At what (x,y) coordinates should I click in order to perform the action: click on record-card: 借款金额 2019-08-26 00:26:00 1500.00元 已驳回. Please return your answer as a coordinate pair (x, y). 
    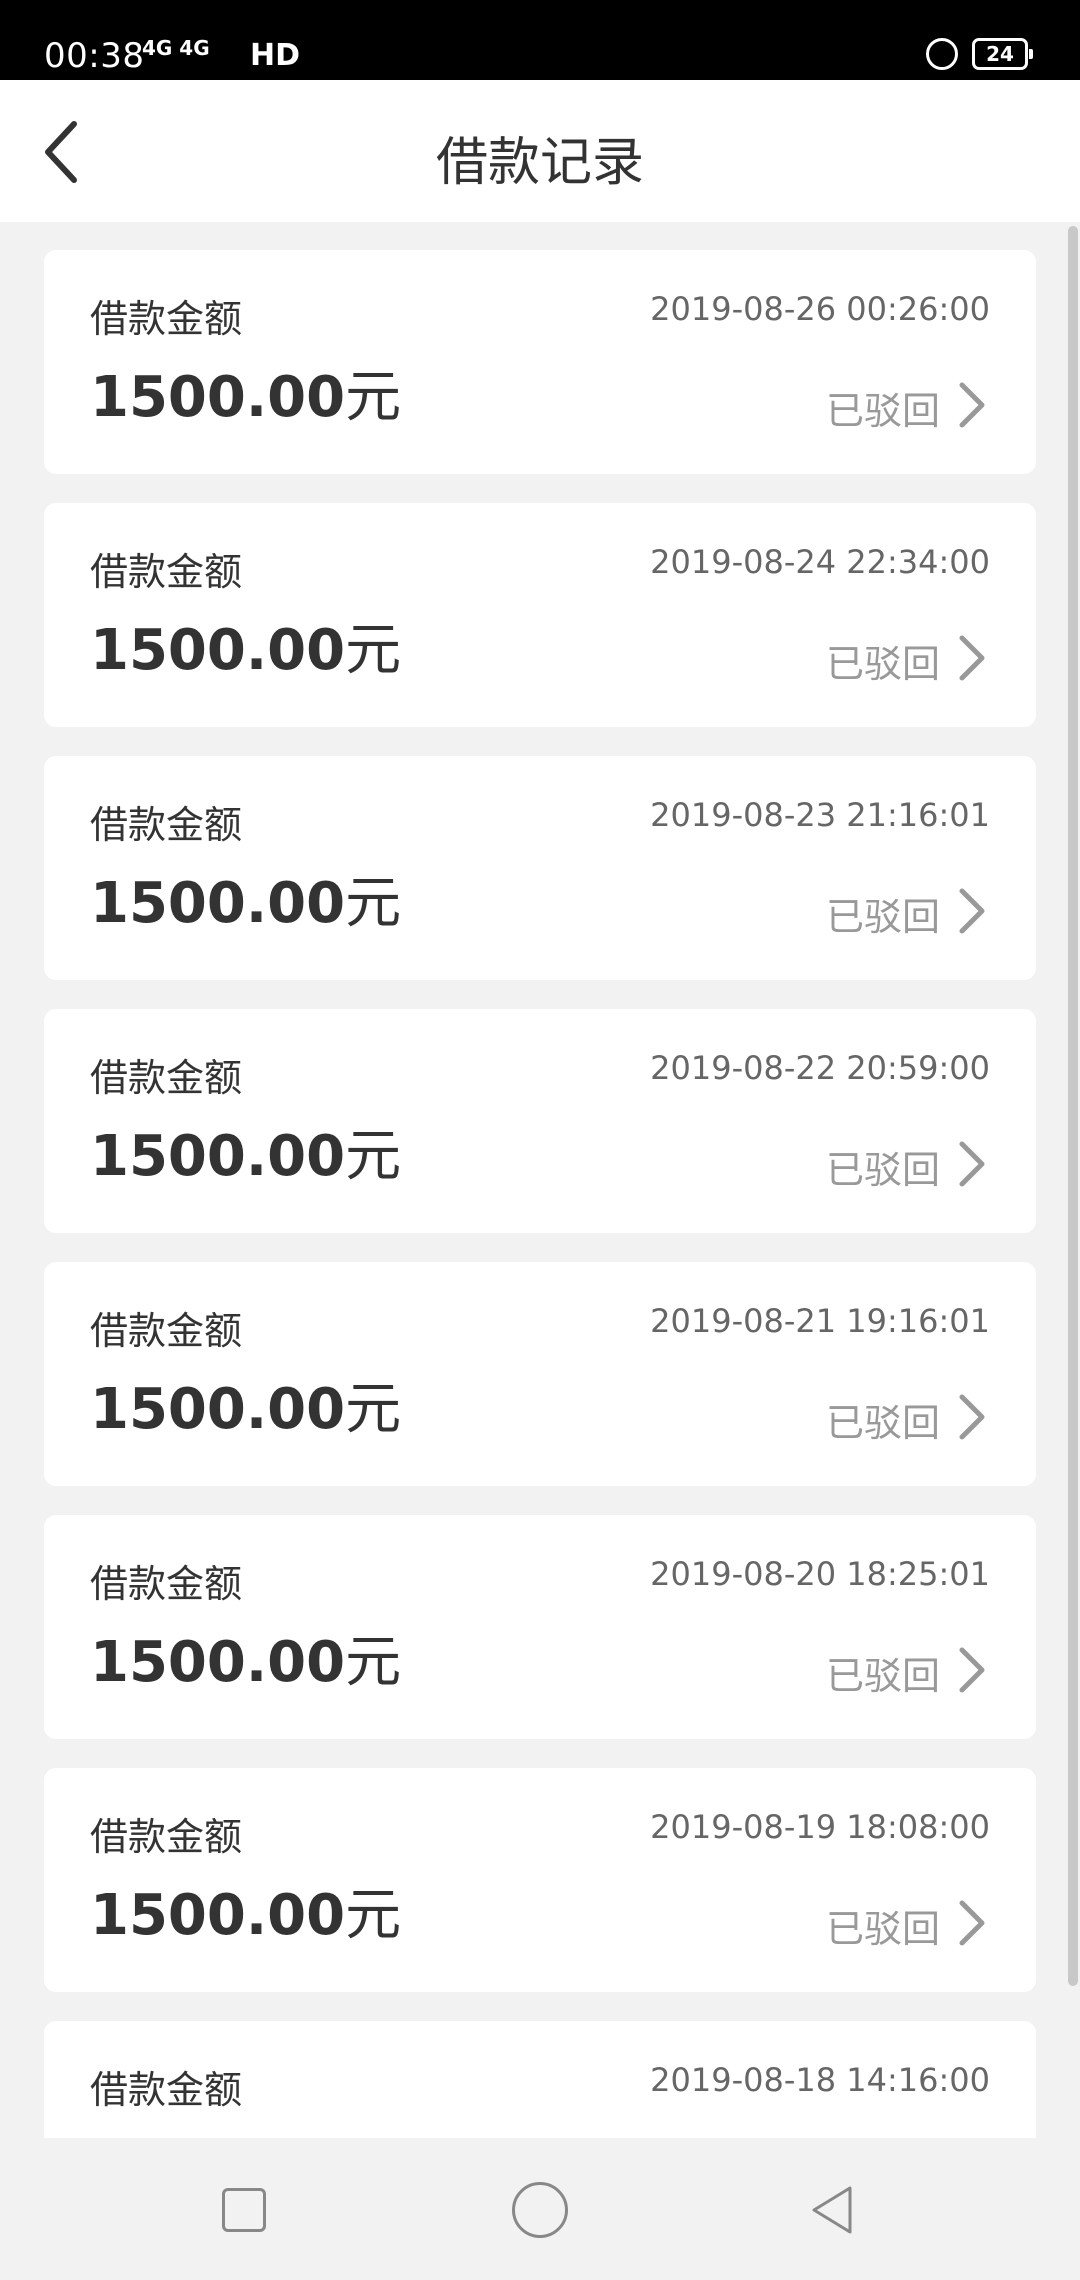
    Looking at the image, I should click on (540, 362).